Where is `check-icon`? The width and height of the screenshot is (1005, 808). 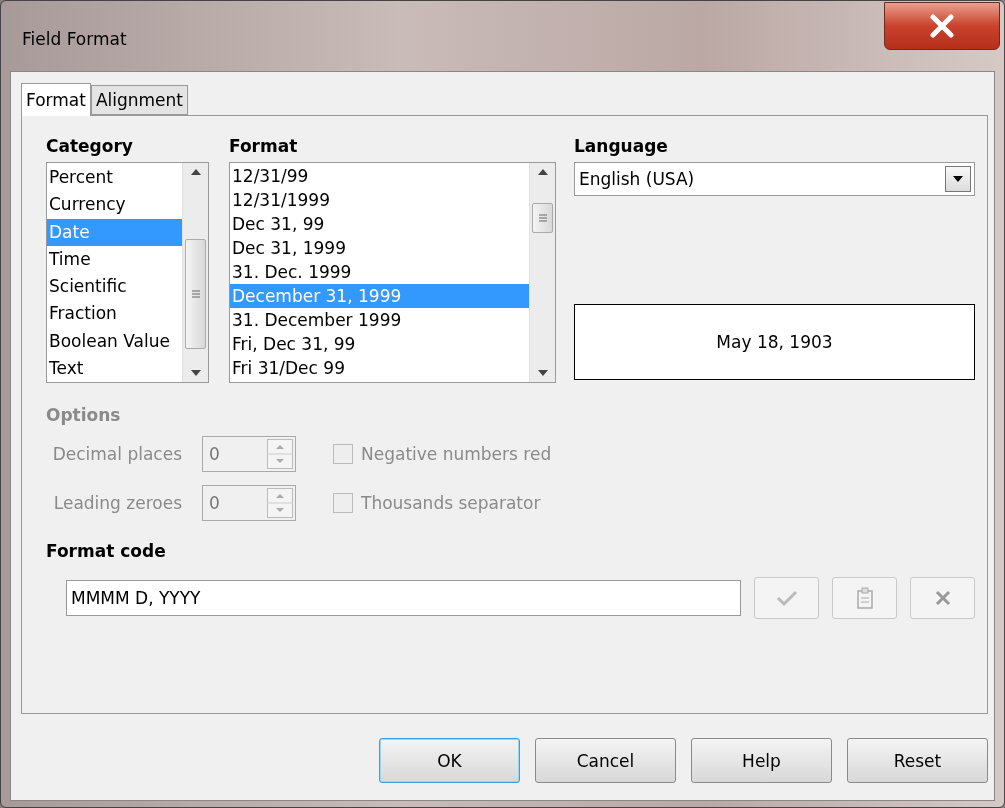
check-icon is located at coordinates (786, 598).